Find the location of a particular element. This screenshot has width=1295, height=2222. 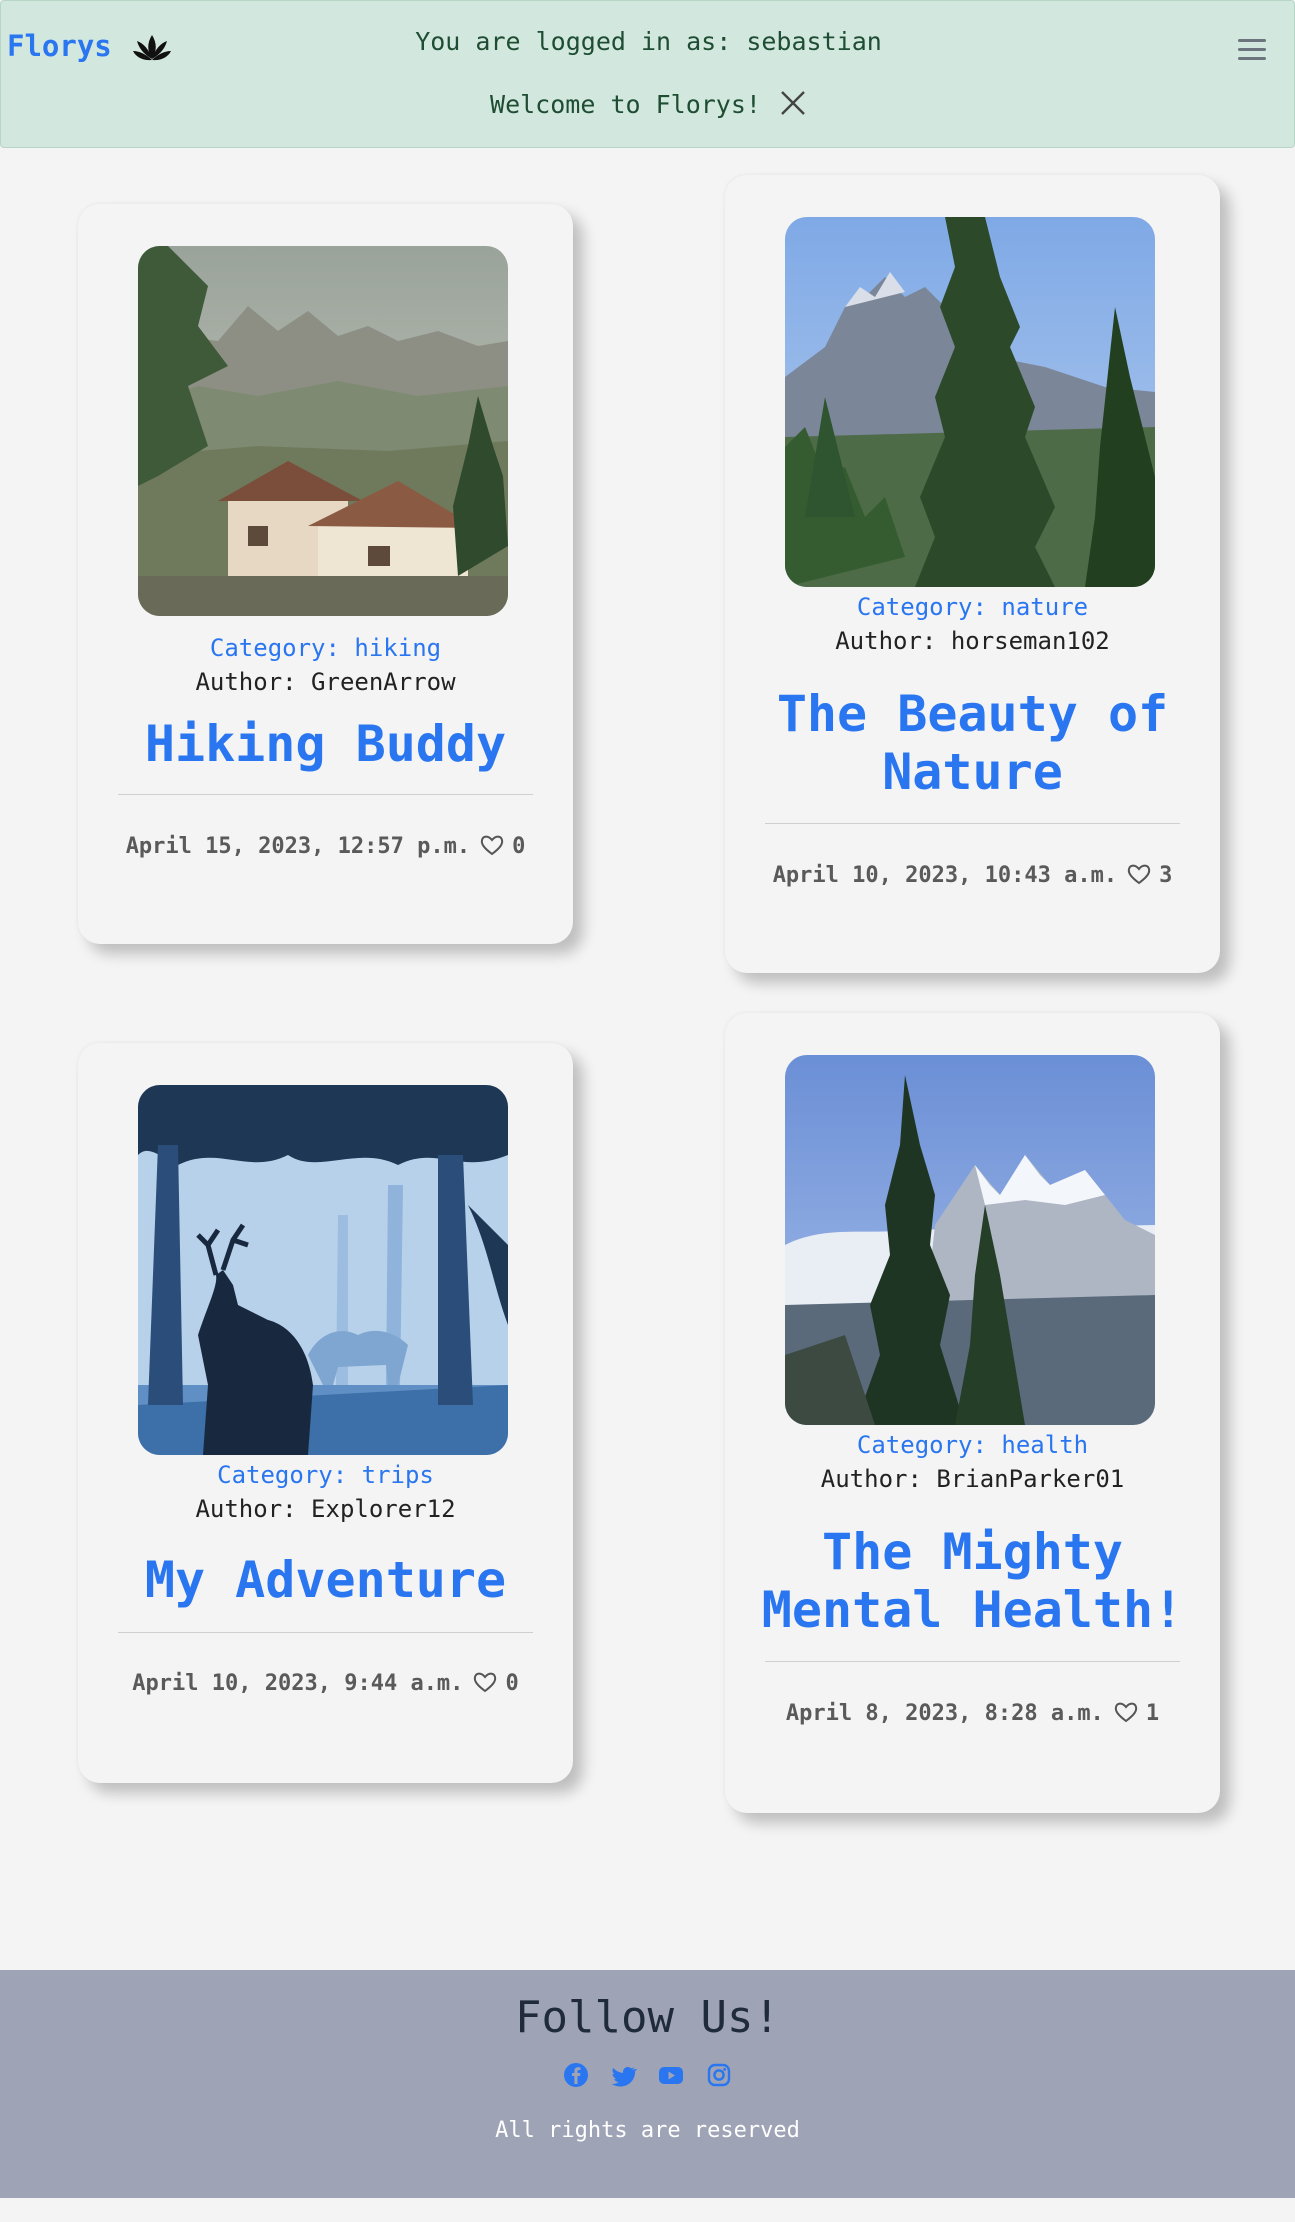

post-title: The Beauty of Nature is located at coordinates (972, 743).